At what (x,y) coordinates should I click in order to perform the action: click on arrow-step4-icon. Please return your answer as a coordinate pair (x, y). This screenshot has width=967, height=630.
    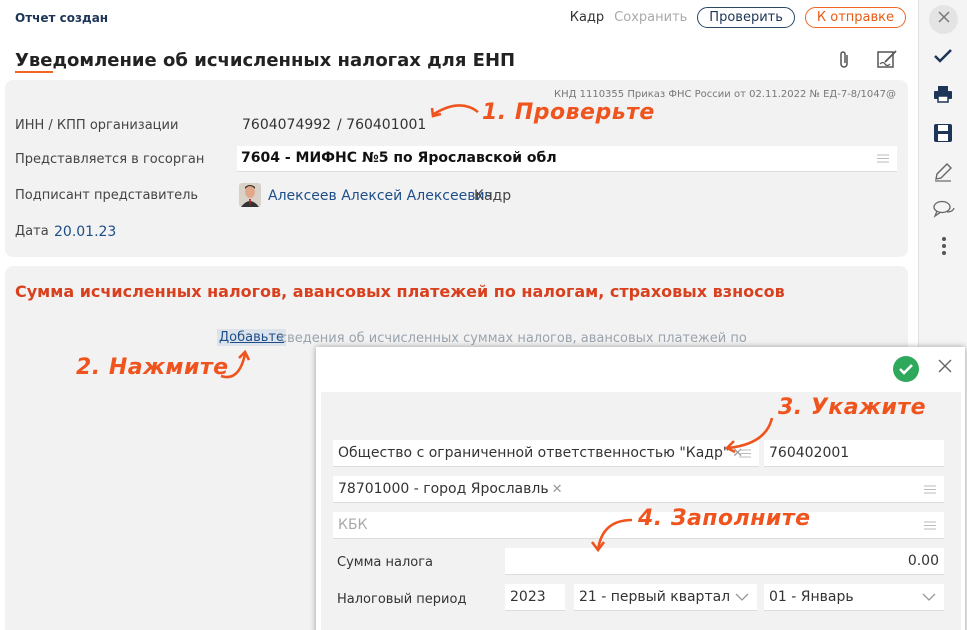
    Looking at the image, I should click on (611, 535).